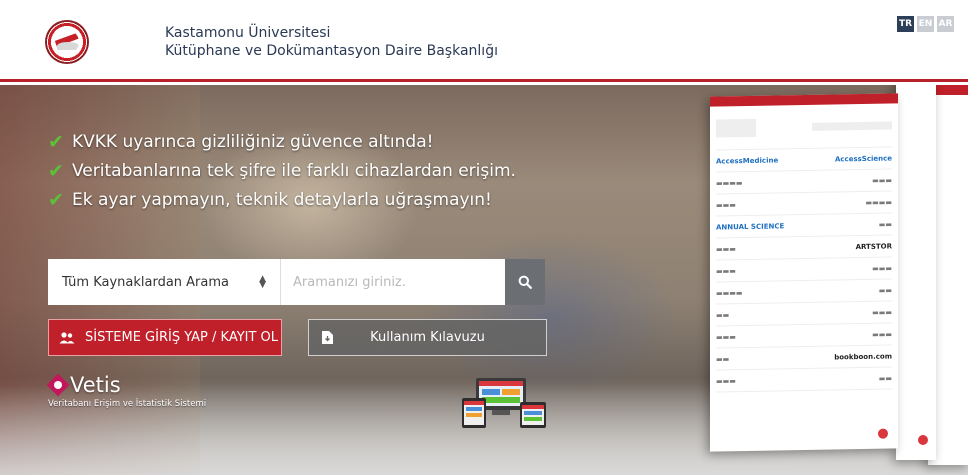 The image size is (968, 475). What do you see at coordinates (916, 272) in the screenshot?
I see `preview-page-middle` at bounding box center [916, 272].